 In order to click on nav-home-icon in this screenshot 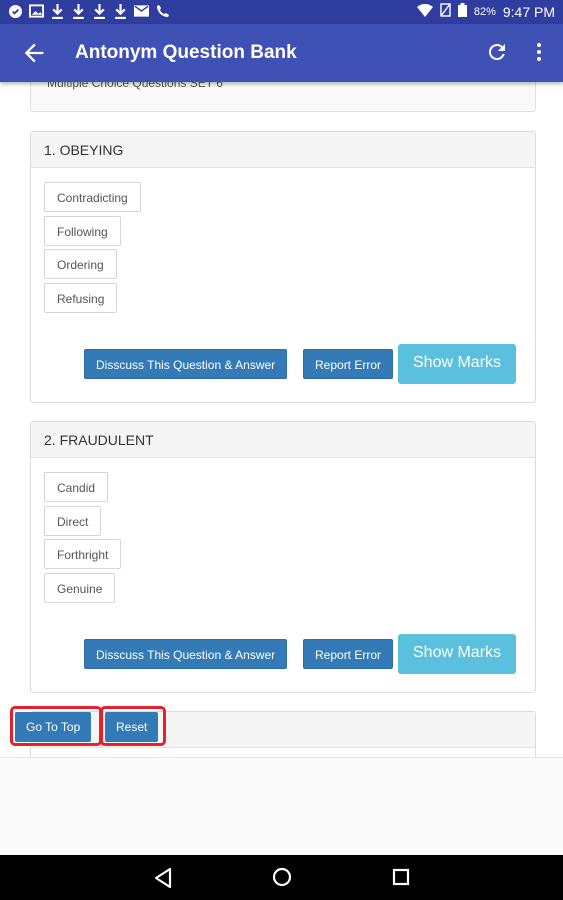, I will do `click(282, 877)`.